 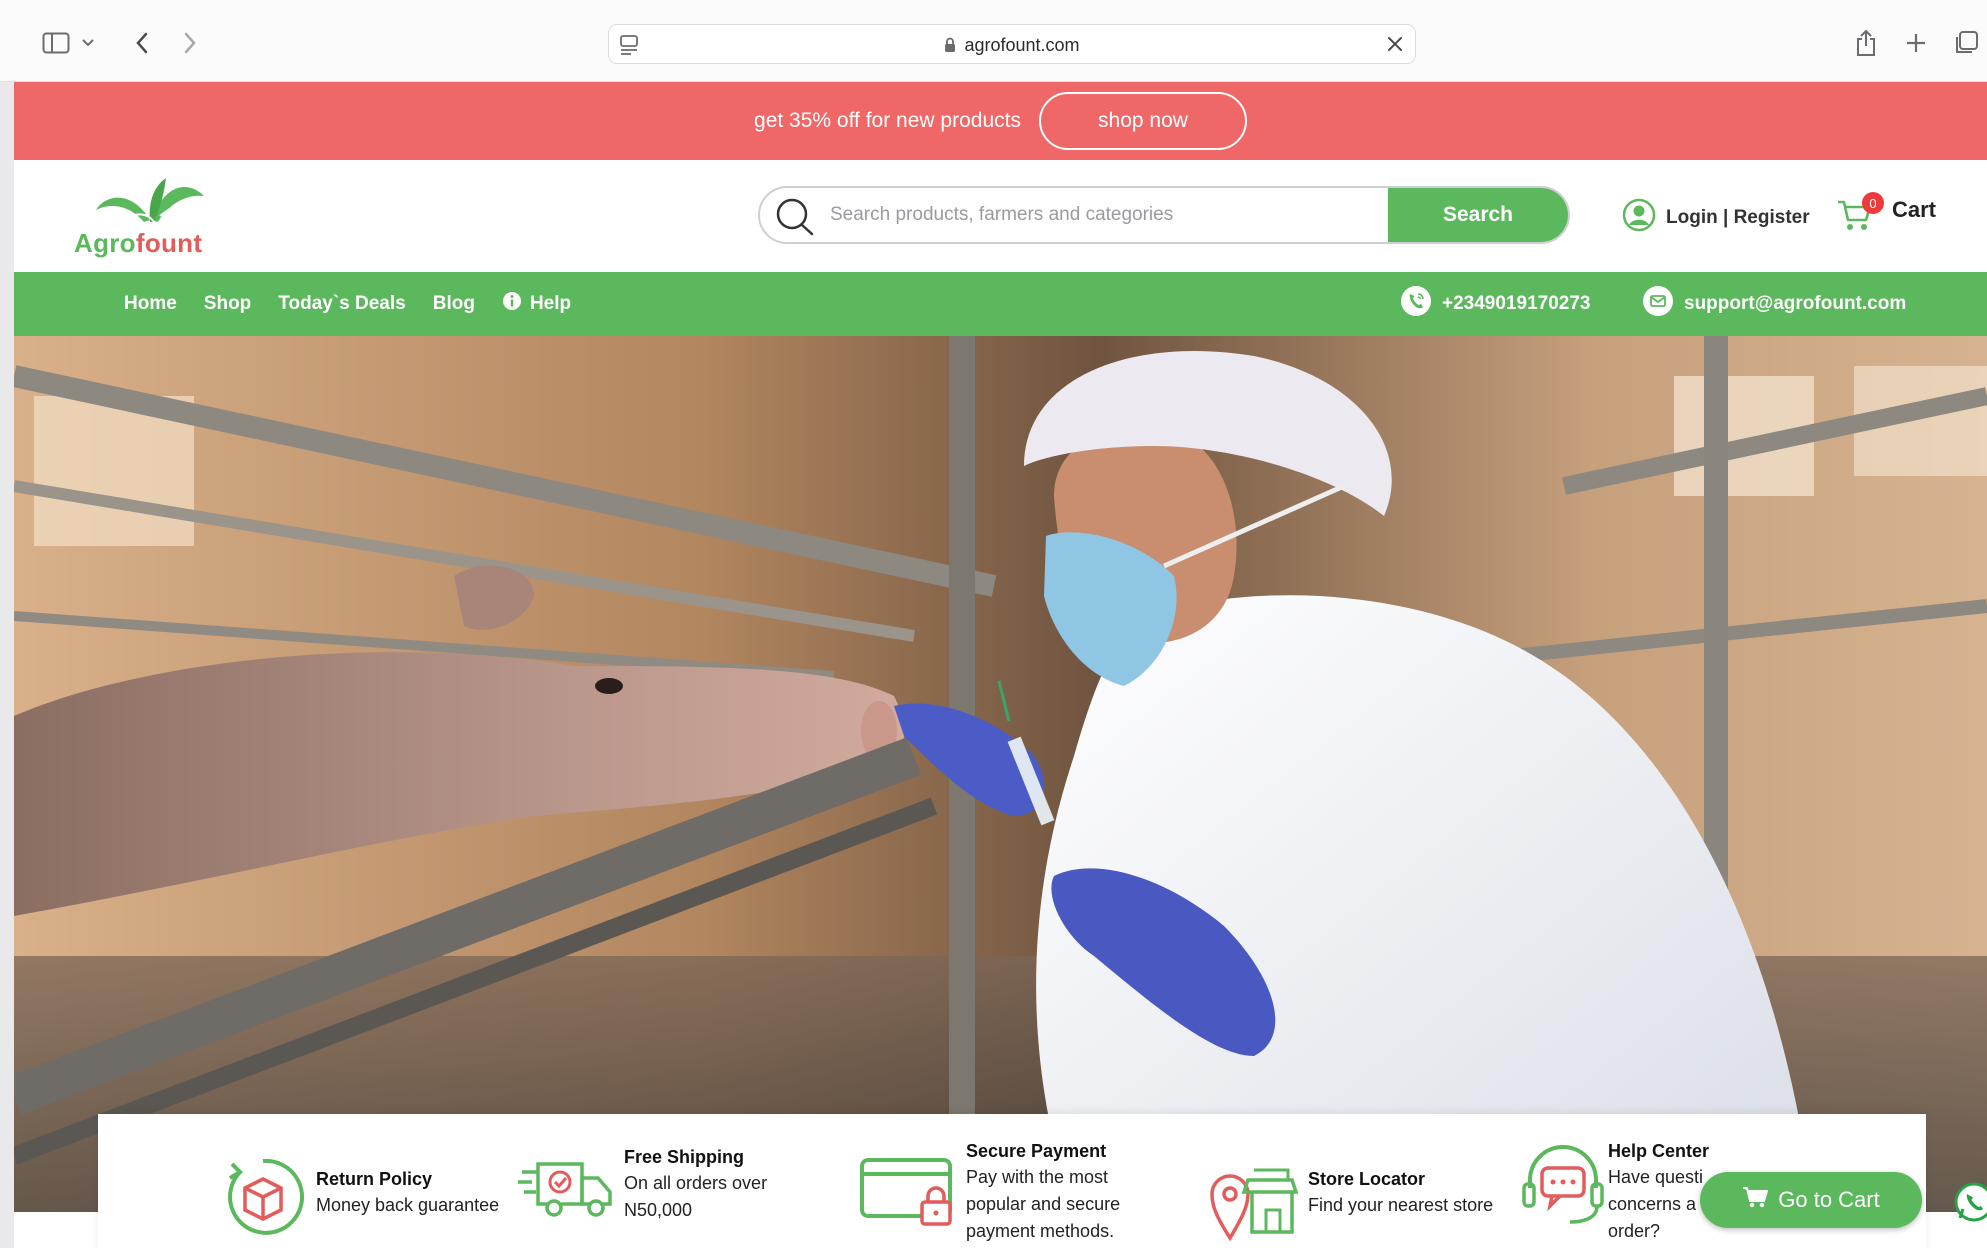 I want to click on close-icon, so click(x=1395, y=46).